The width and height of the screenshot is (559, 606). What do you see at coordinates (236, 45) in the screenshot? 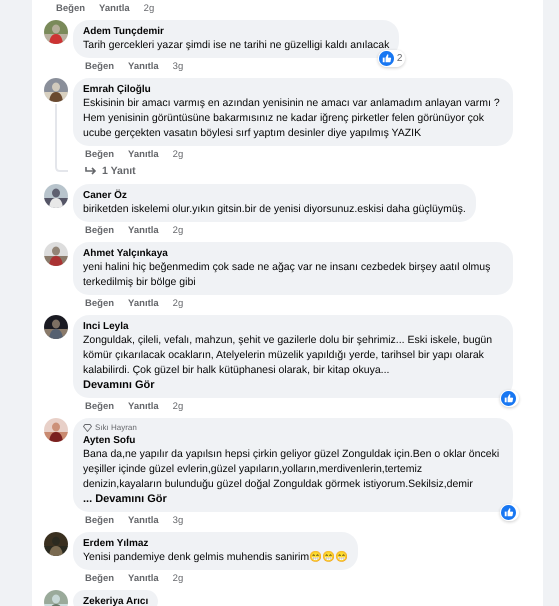
I see `comment-text: Tarih gercekleri yazar şimdi ise ne tarihi ne güzelligi kaldı anılacak` at bounding box center [236, 45].